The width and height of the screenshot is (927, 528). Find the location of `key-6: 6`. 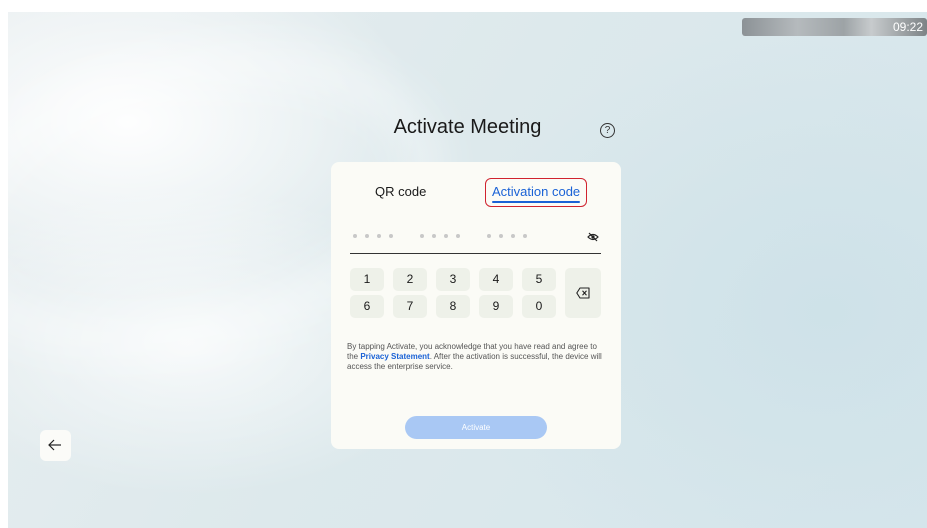

key-6: 6 is located at coordinates (367, 306).